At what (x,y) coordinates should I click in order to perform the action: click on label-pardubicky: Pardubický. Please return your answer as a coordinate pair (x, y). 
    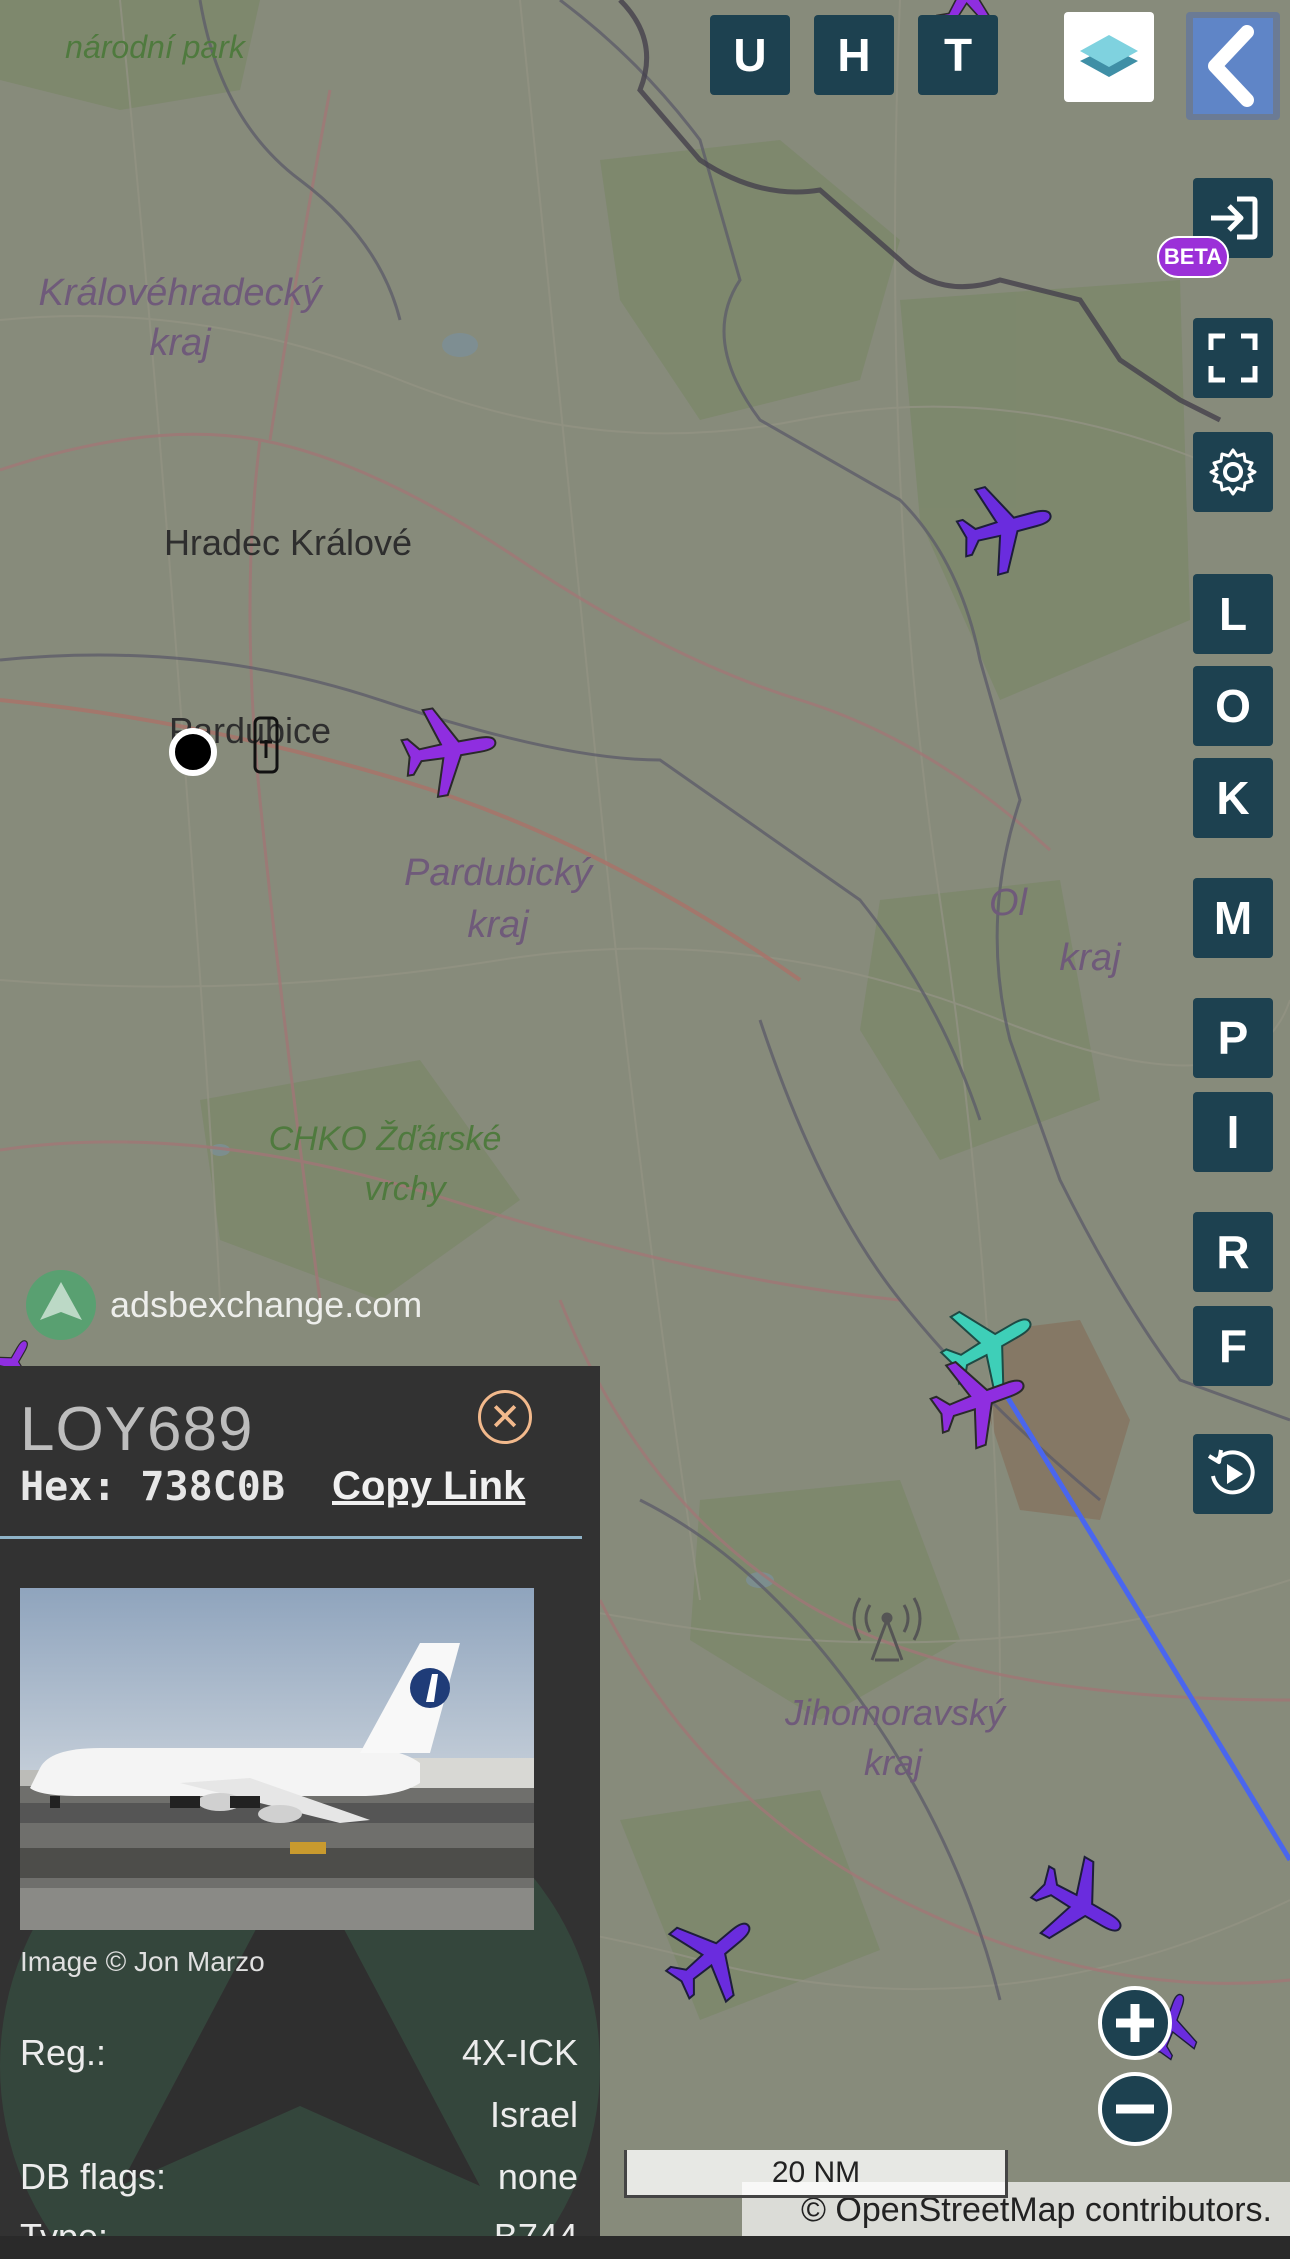
    Looking at the image, I should click on (499, 873).